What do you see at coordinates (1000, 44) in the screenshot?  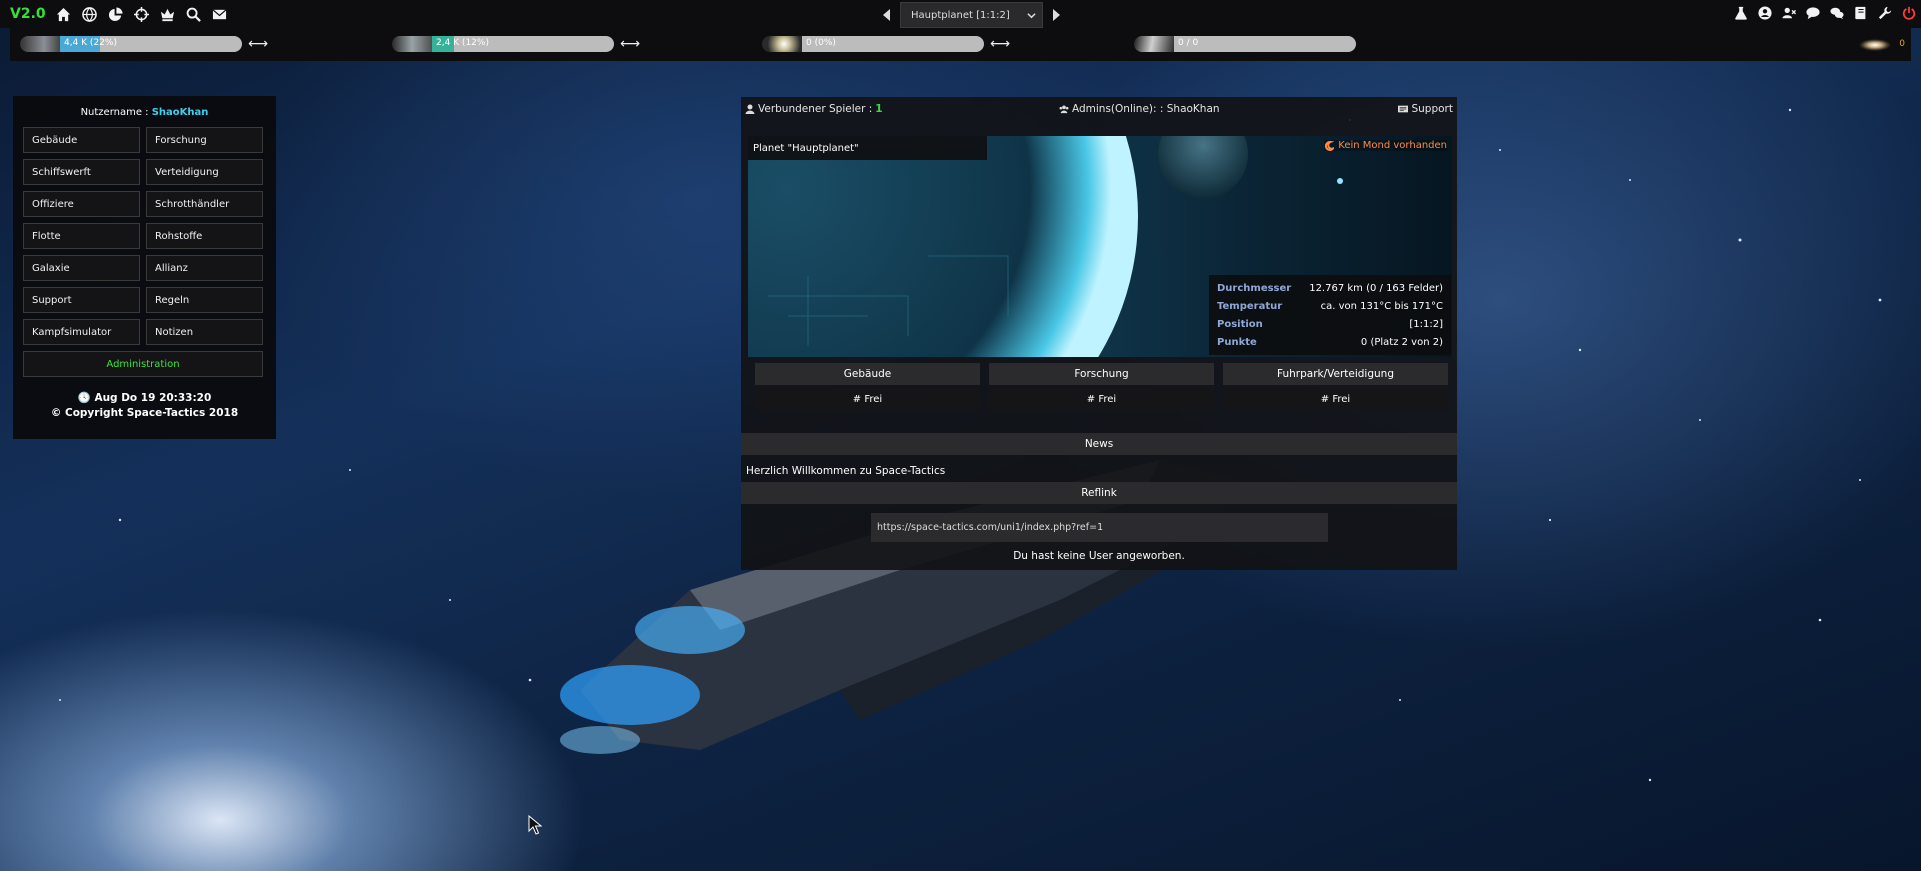 I see `deuterium-transfer-icon: ⟷` at bounding box center [1000, 44].